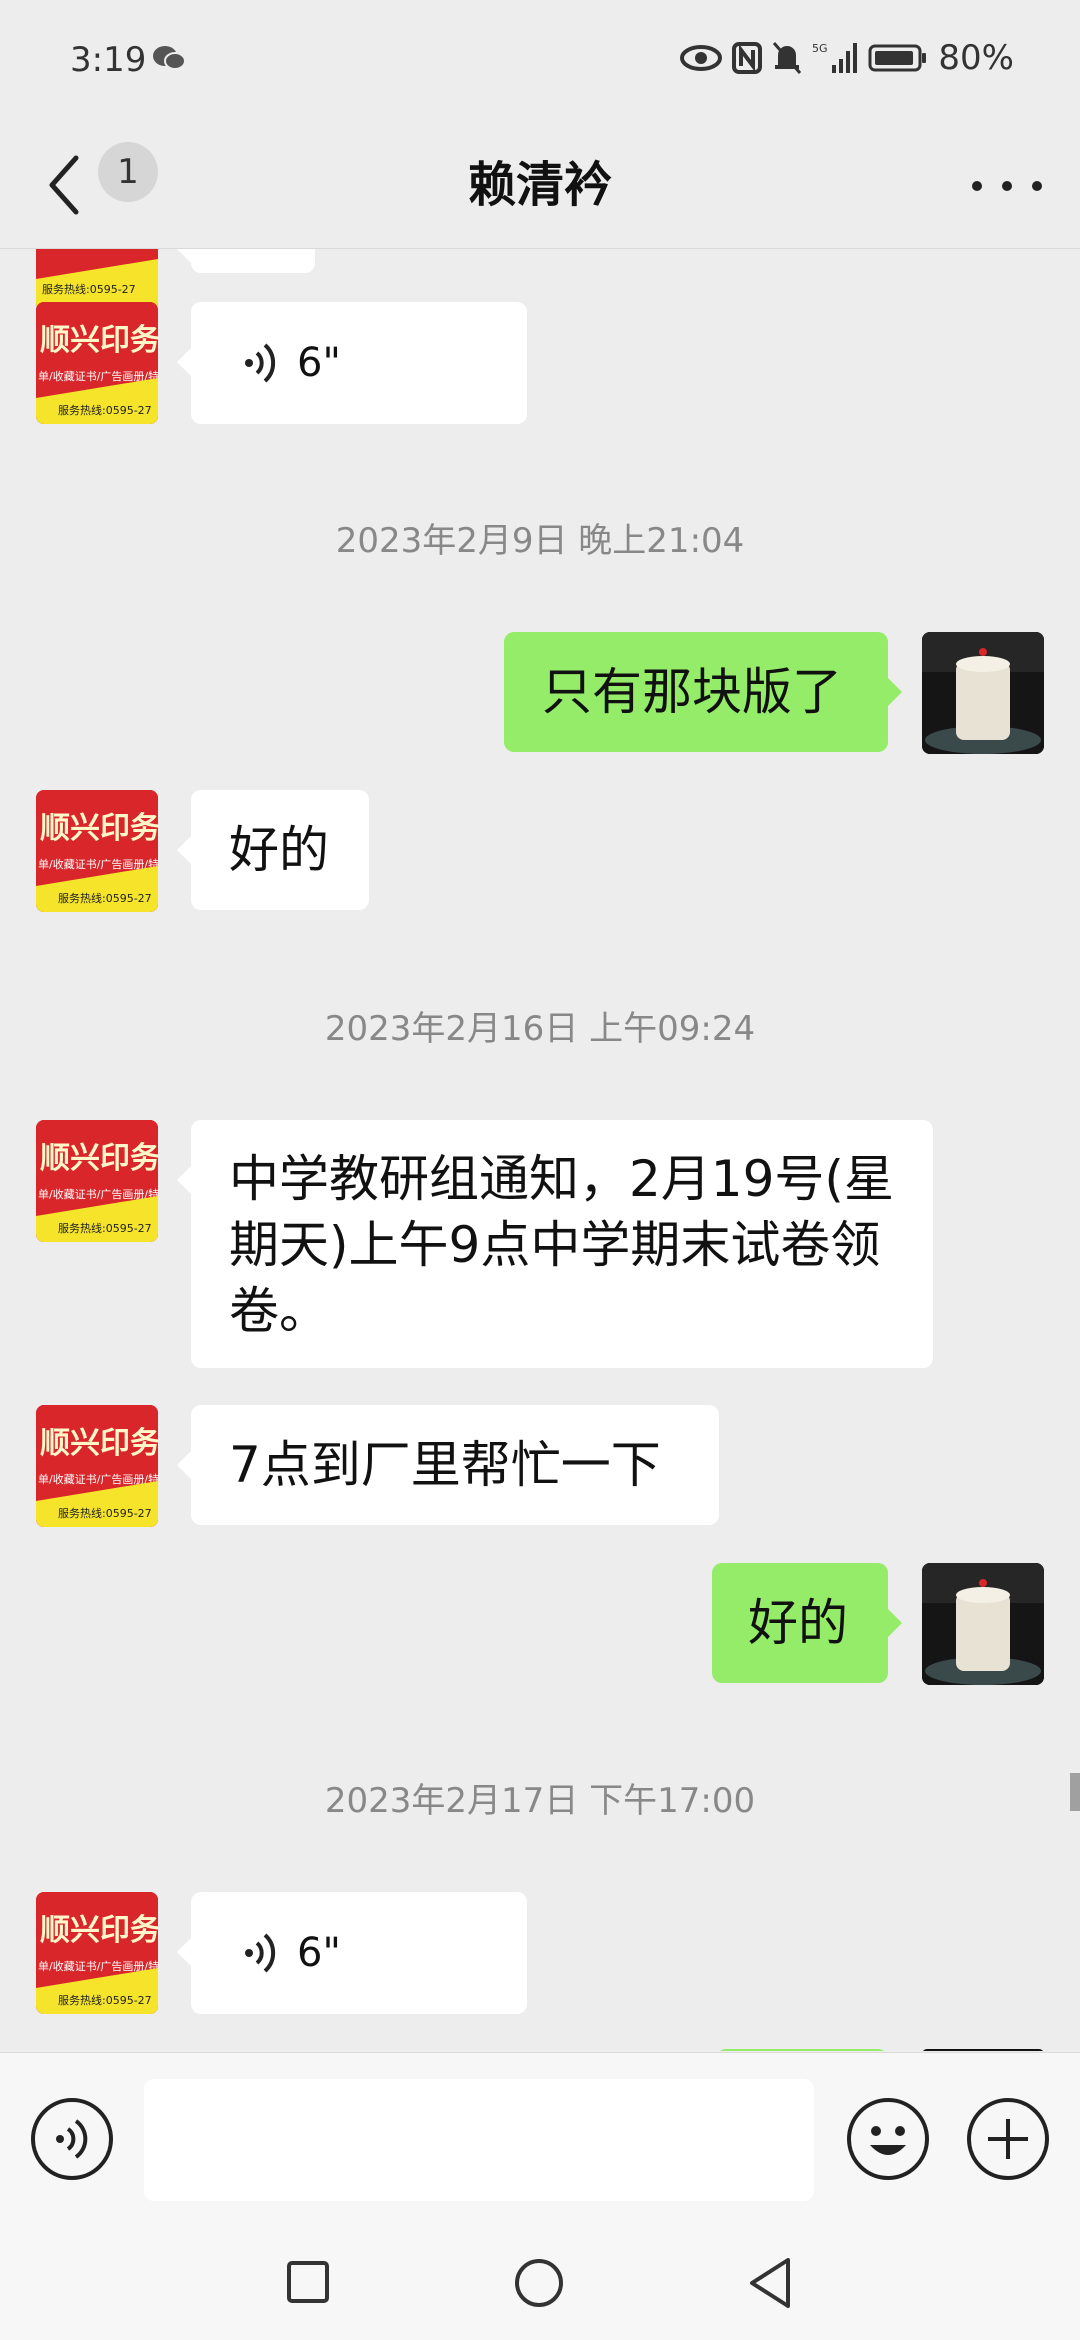 Image resolution: width=1080 pixels, height=2340 pixels. I want to click on plus-icon, so click(1008, 2139).